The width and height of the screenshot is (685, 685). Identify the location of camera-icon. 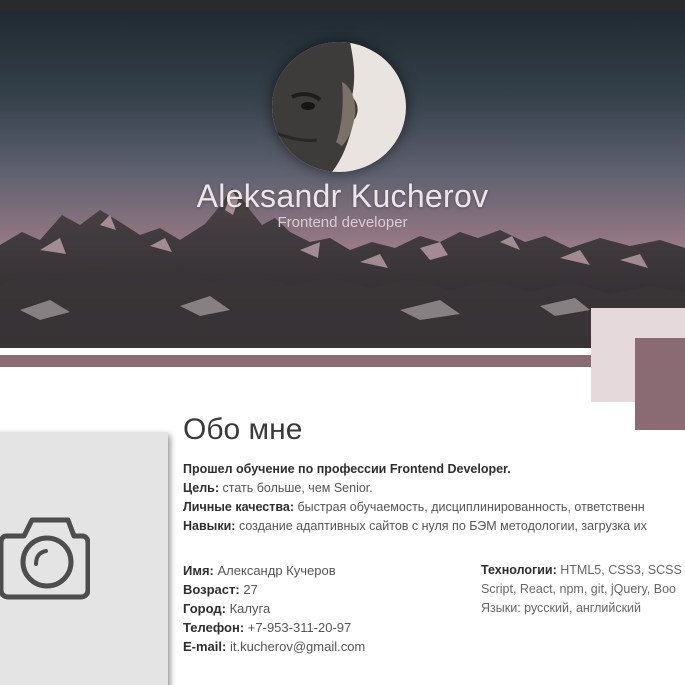
(45, 558).